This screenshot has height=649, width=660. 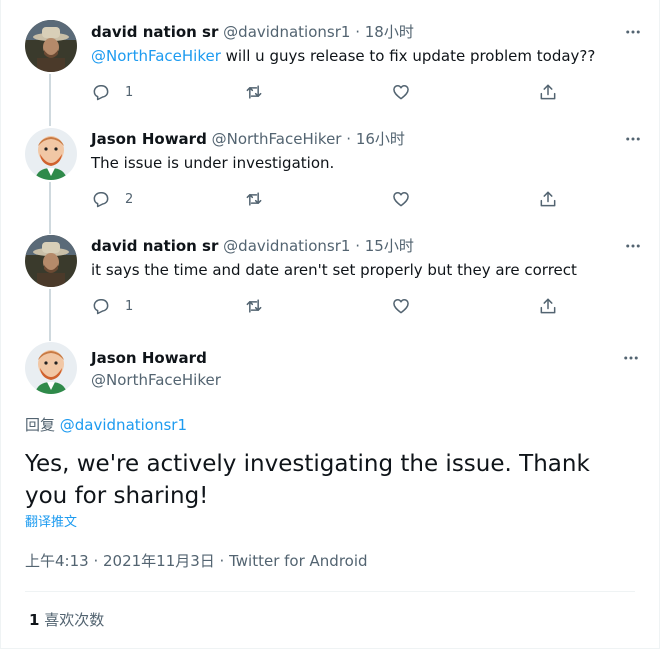 What do you see at coordinates (123, 425) in the screenshot?
I see `mention-link: @davidnationsr1` at bounding box center [123, 425].